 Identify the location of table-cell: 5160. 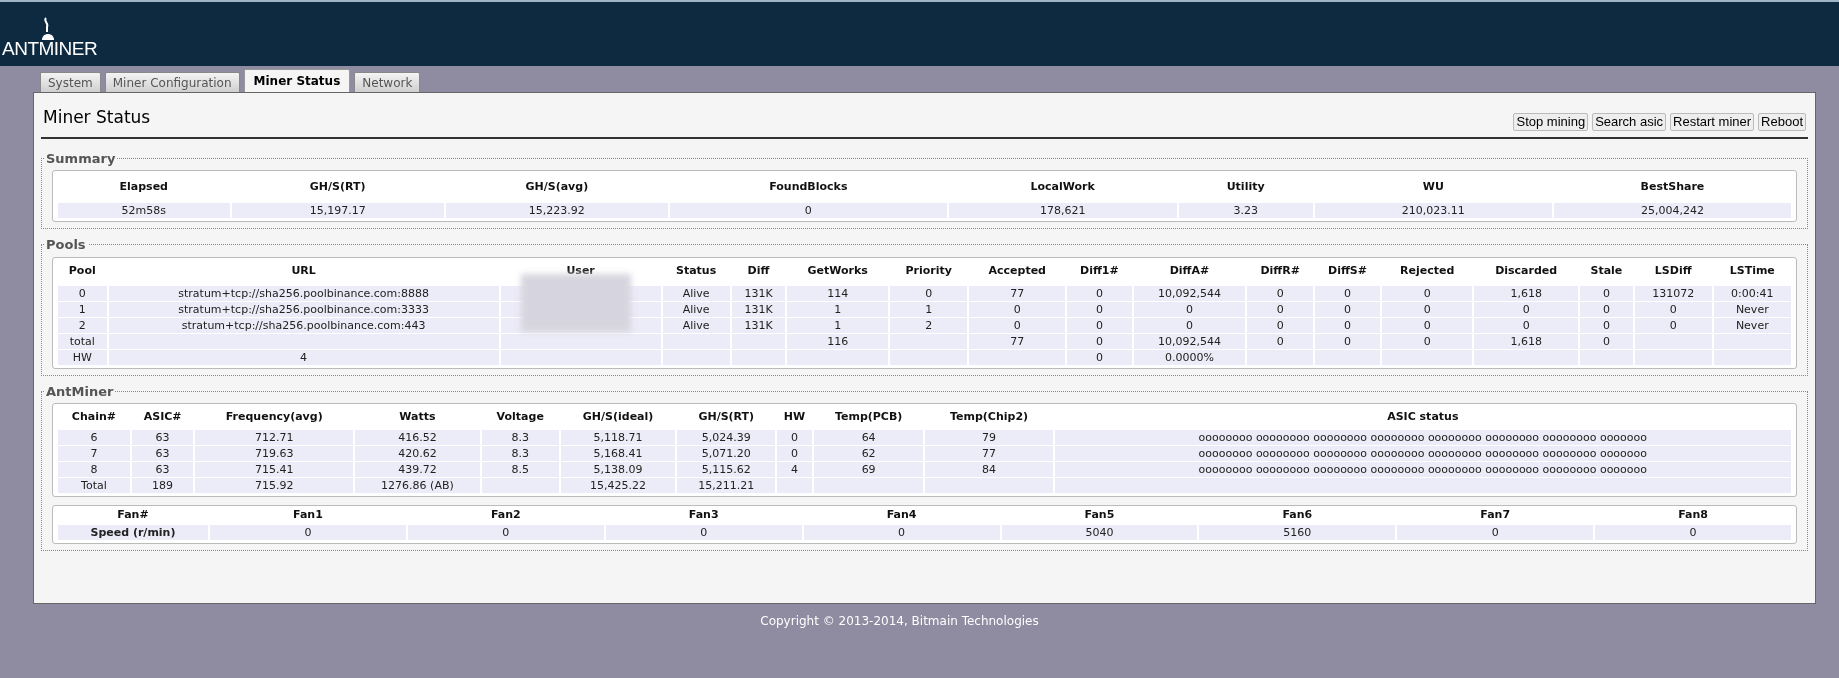
(1297, 532).